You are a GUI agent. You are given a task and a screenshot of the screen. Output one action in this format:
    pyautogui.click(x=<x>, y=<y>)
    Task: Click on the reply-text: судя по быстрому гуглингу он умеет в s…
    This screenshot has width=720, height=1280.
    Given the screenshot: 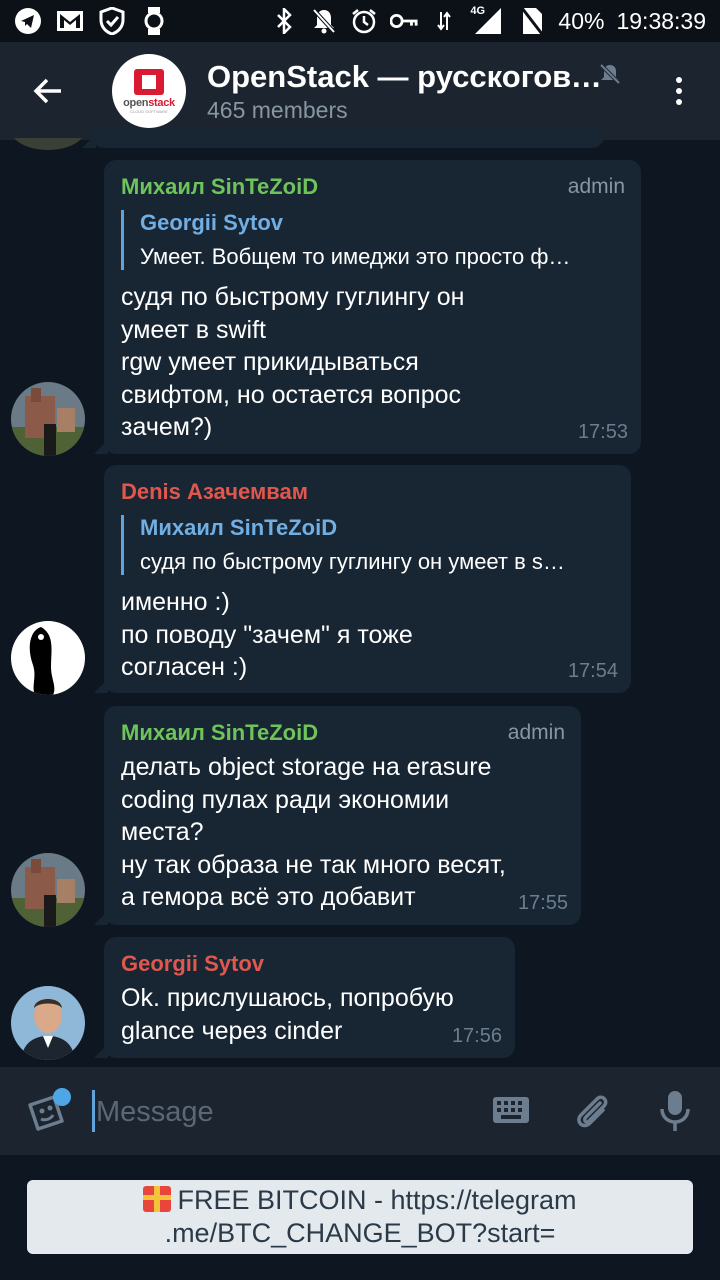 What is the action you would take?
    pyautogui.click(x=352, y=561)
    